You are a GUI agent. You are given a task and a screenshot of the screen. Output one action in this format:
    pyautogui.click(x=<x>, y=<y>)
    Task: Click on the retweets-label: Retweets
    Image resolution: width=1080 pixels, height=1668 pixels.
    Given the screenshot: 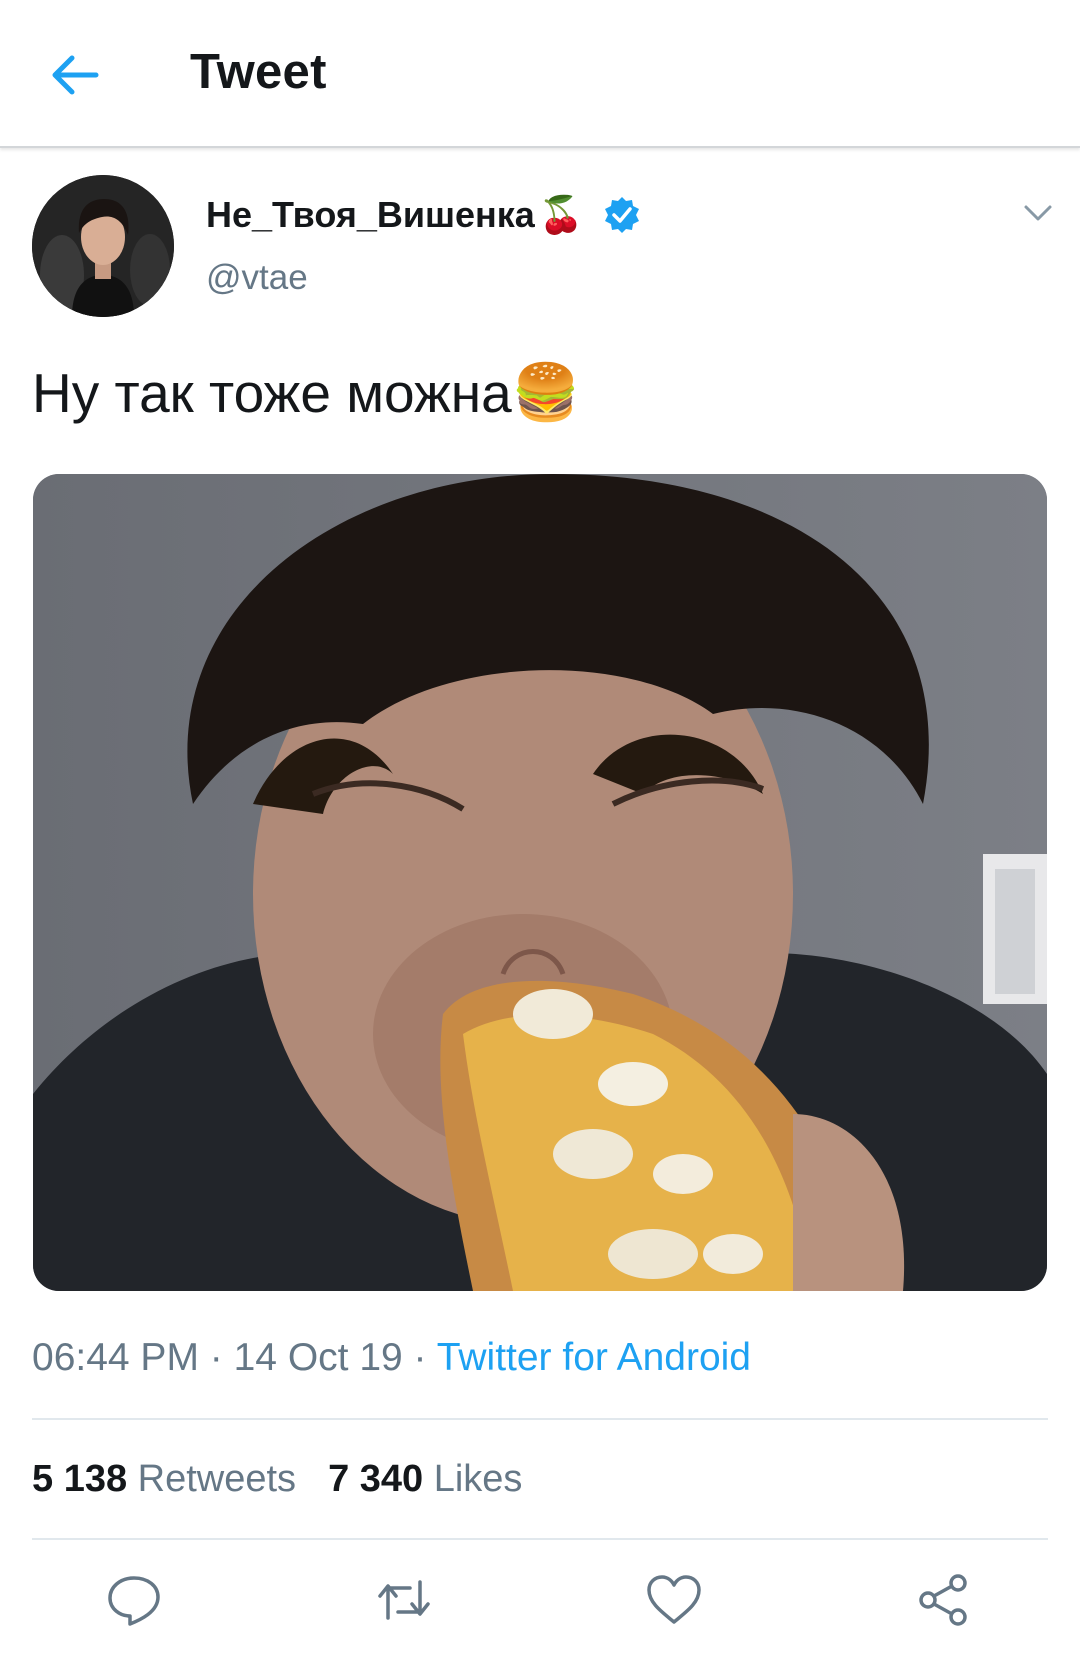 What is the action you would take?
    pyautogui.click(x=217, y=1479)
    